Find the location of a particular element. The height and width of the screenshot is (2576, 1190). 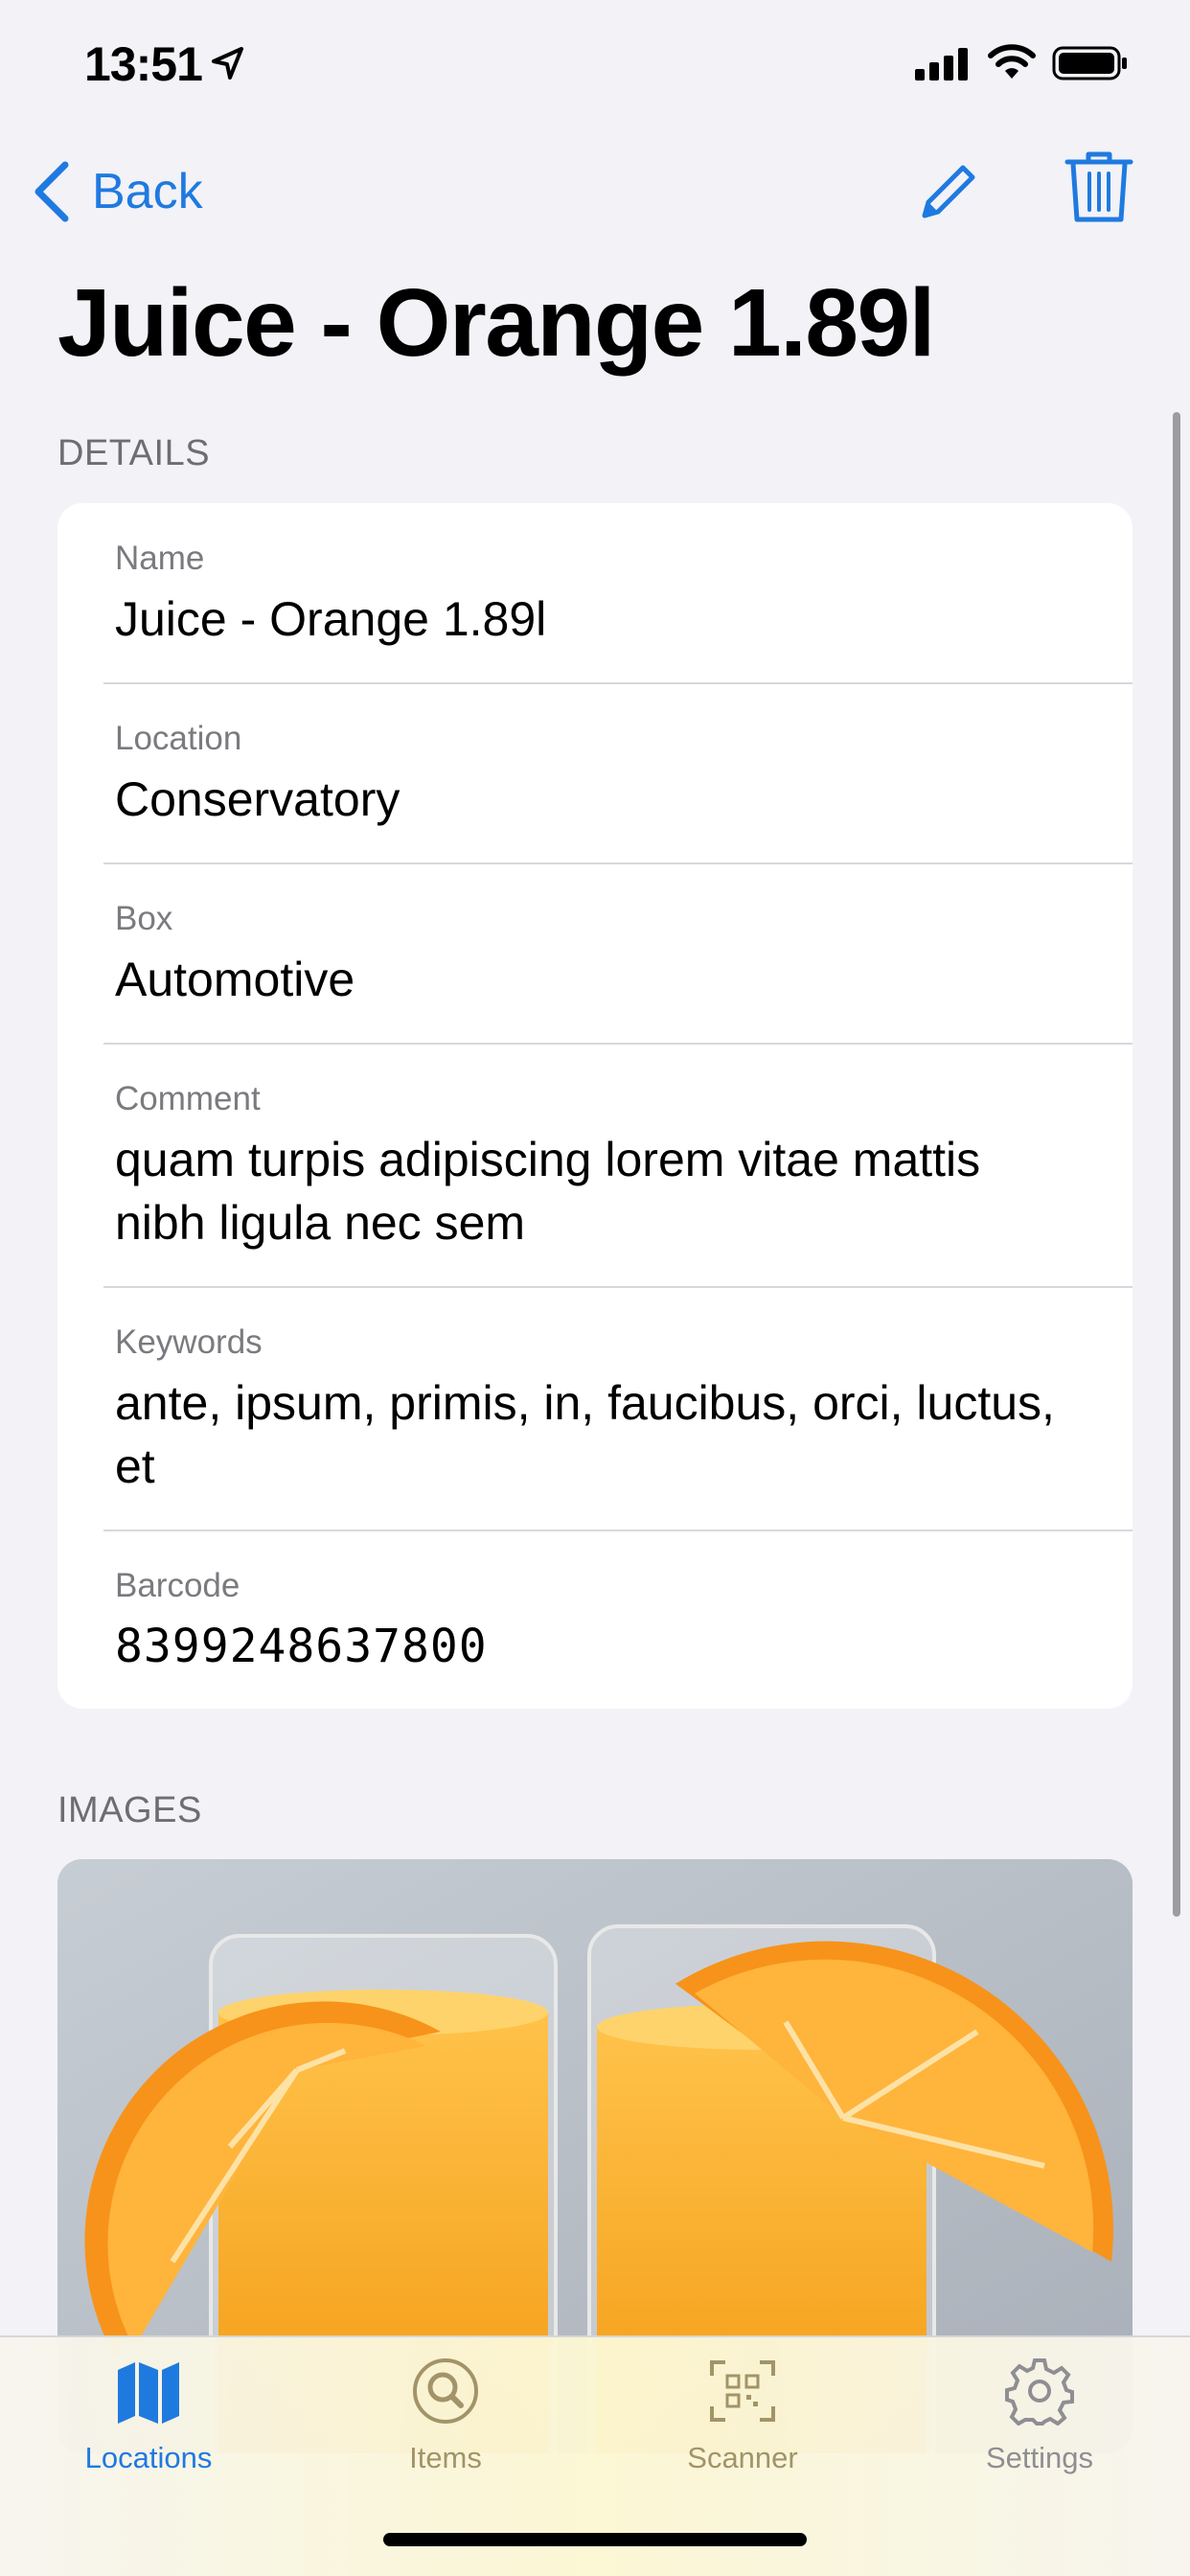

keywords-label: Keywords is located at coordinates (189, 1342).